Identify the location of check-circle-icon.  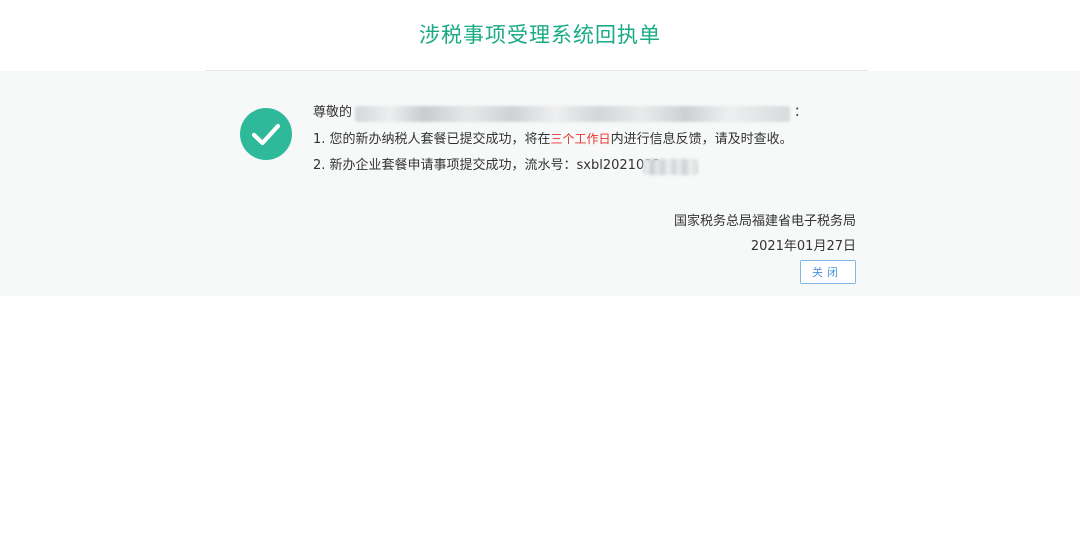
(266, 134).